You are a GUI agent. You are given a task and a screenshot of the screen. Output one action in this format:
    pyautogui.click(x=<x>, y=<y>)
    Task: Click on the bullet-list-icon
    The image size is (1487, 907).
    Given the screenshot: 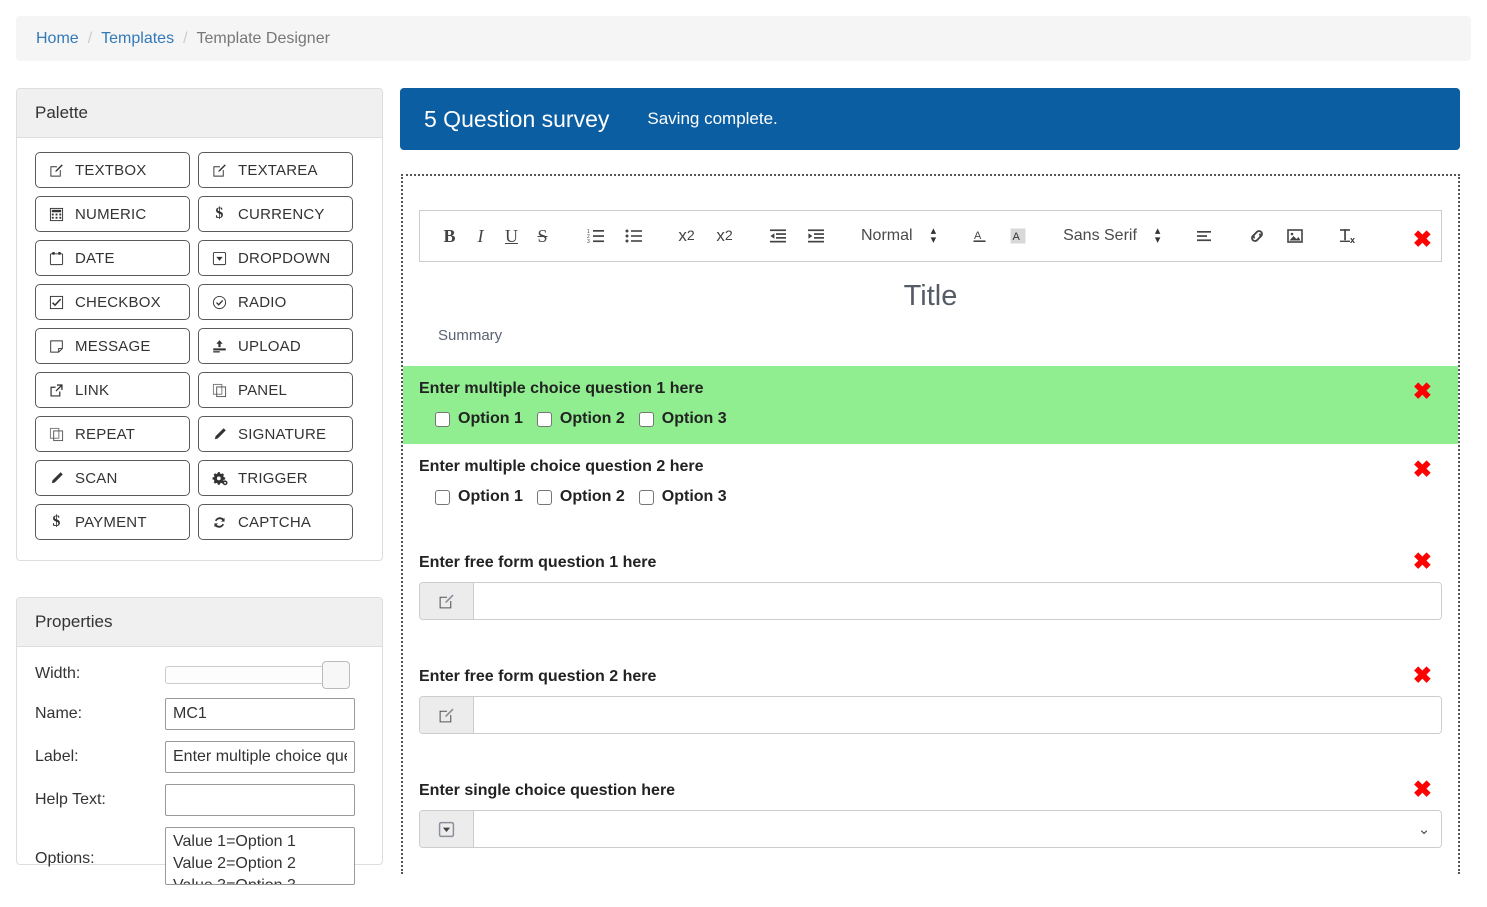 What is the action you would take?
    pyautogui.click(x=633, y=236)
    